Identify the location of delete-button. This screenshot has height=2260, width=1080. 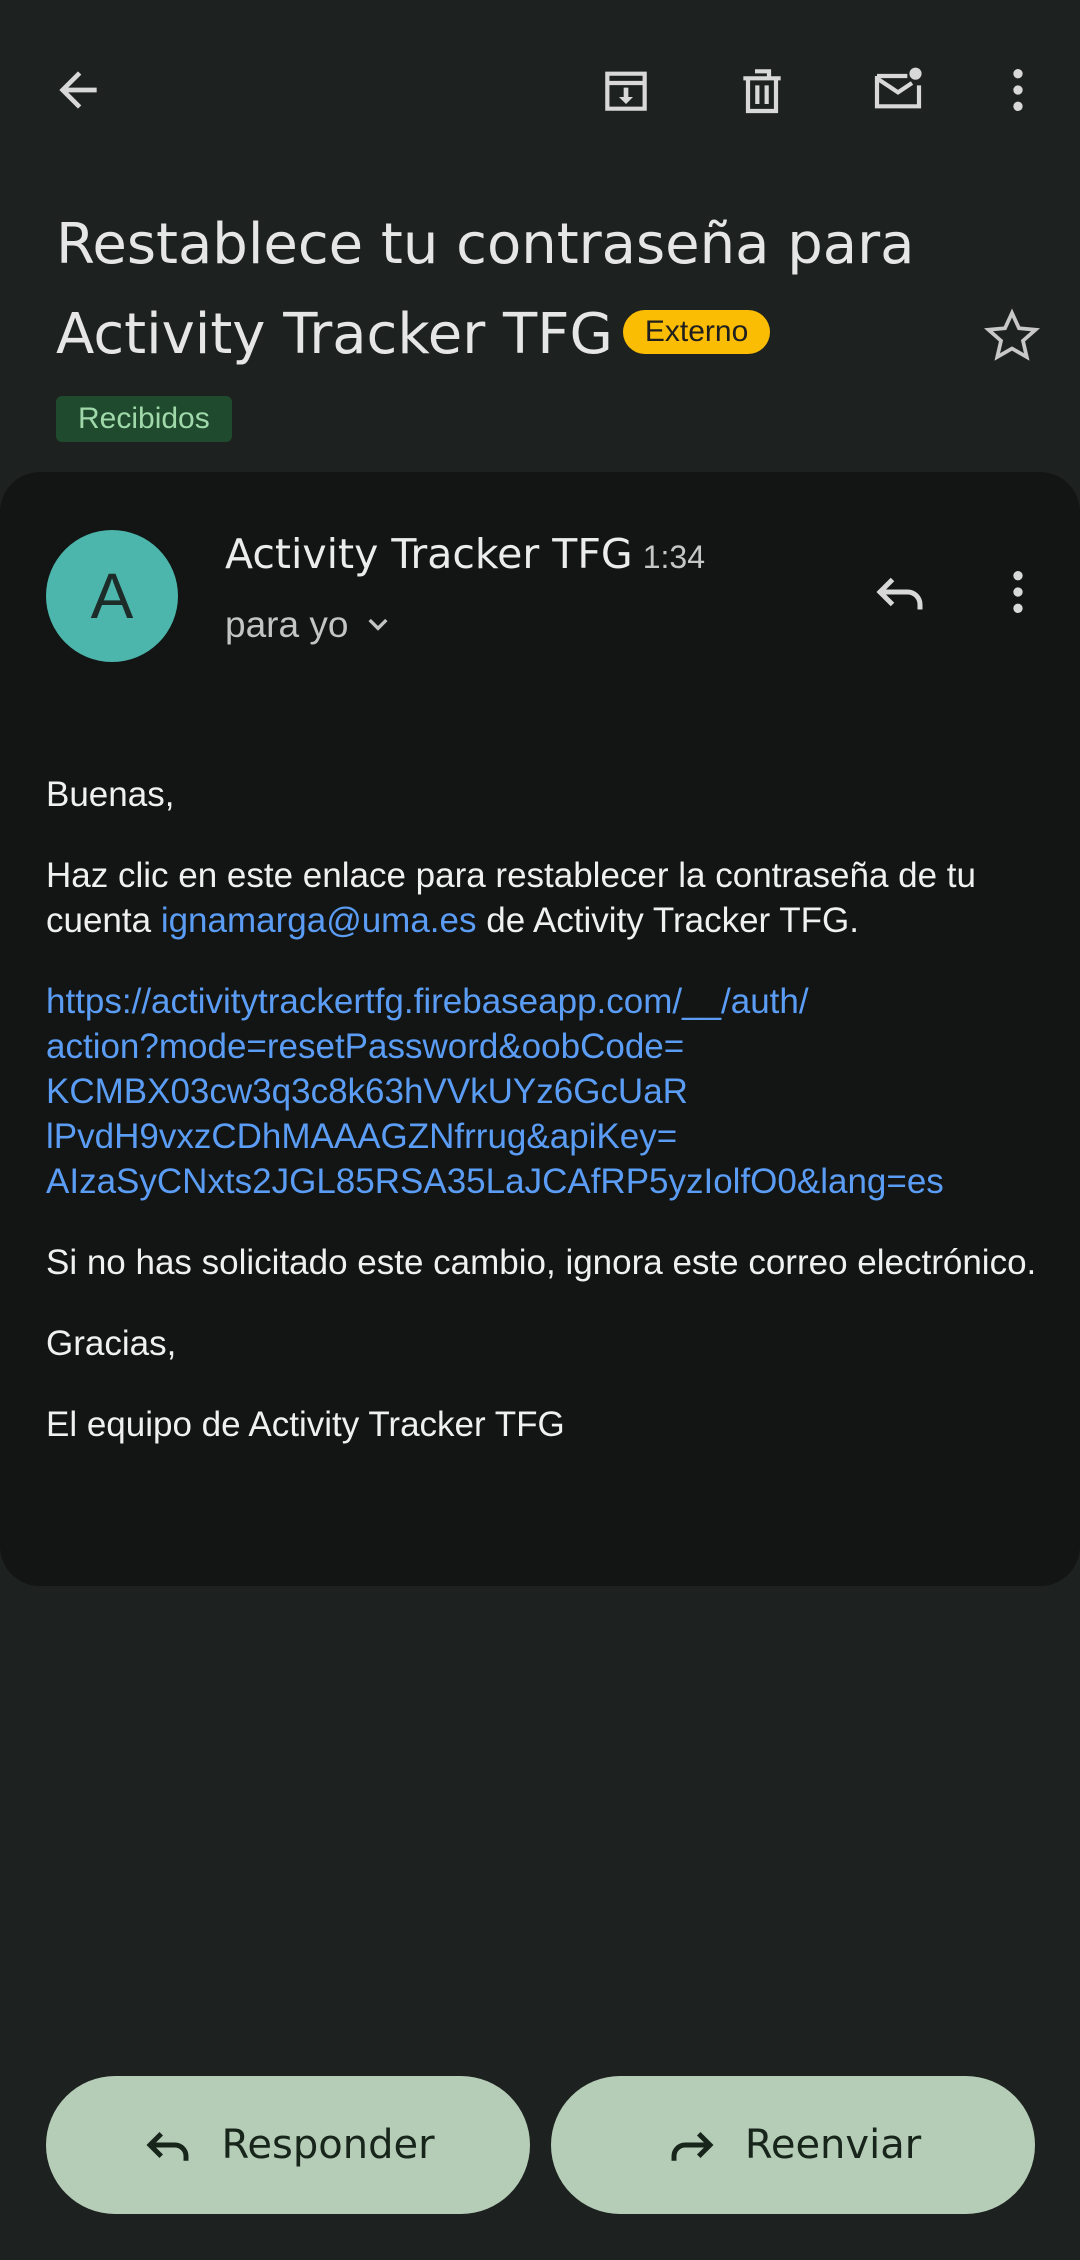
(762, 90).